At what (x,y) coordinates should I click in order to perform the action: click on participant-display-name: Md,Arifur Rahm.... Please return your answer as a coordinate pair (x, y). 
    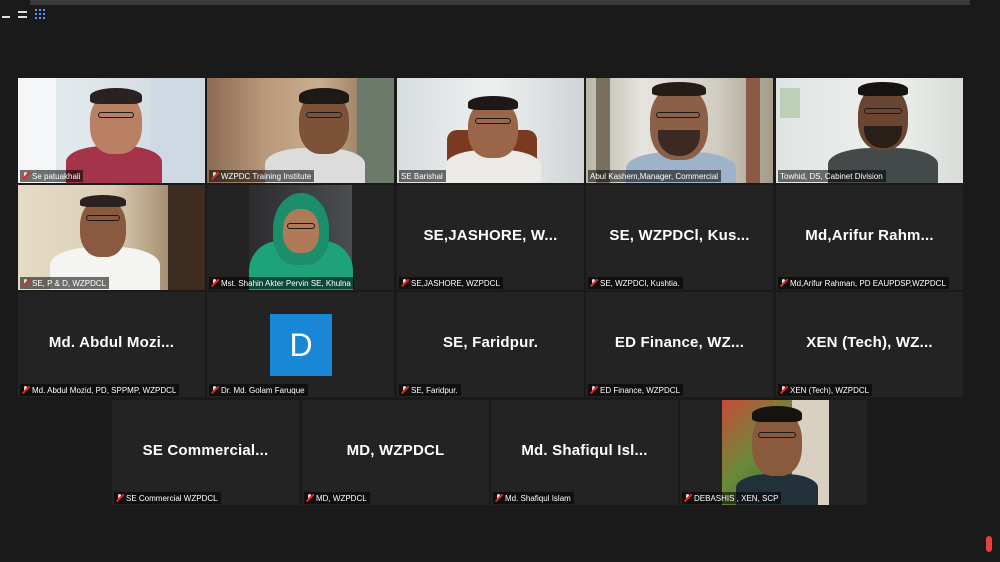
    Looking at the image, I should click on (869, 235).